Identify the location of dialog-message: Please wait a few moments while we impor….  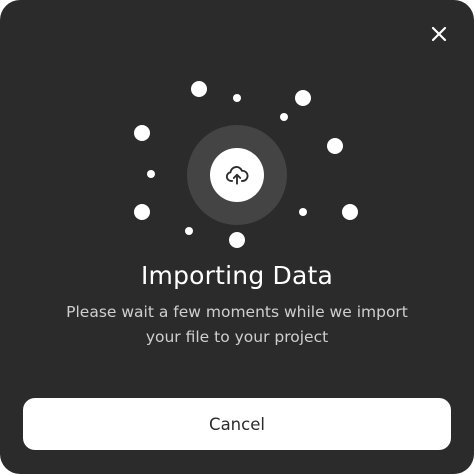
(237, 324).